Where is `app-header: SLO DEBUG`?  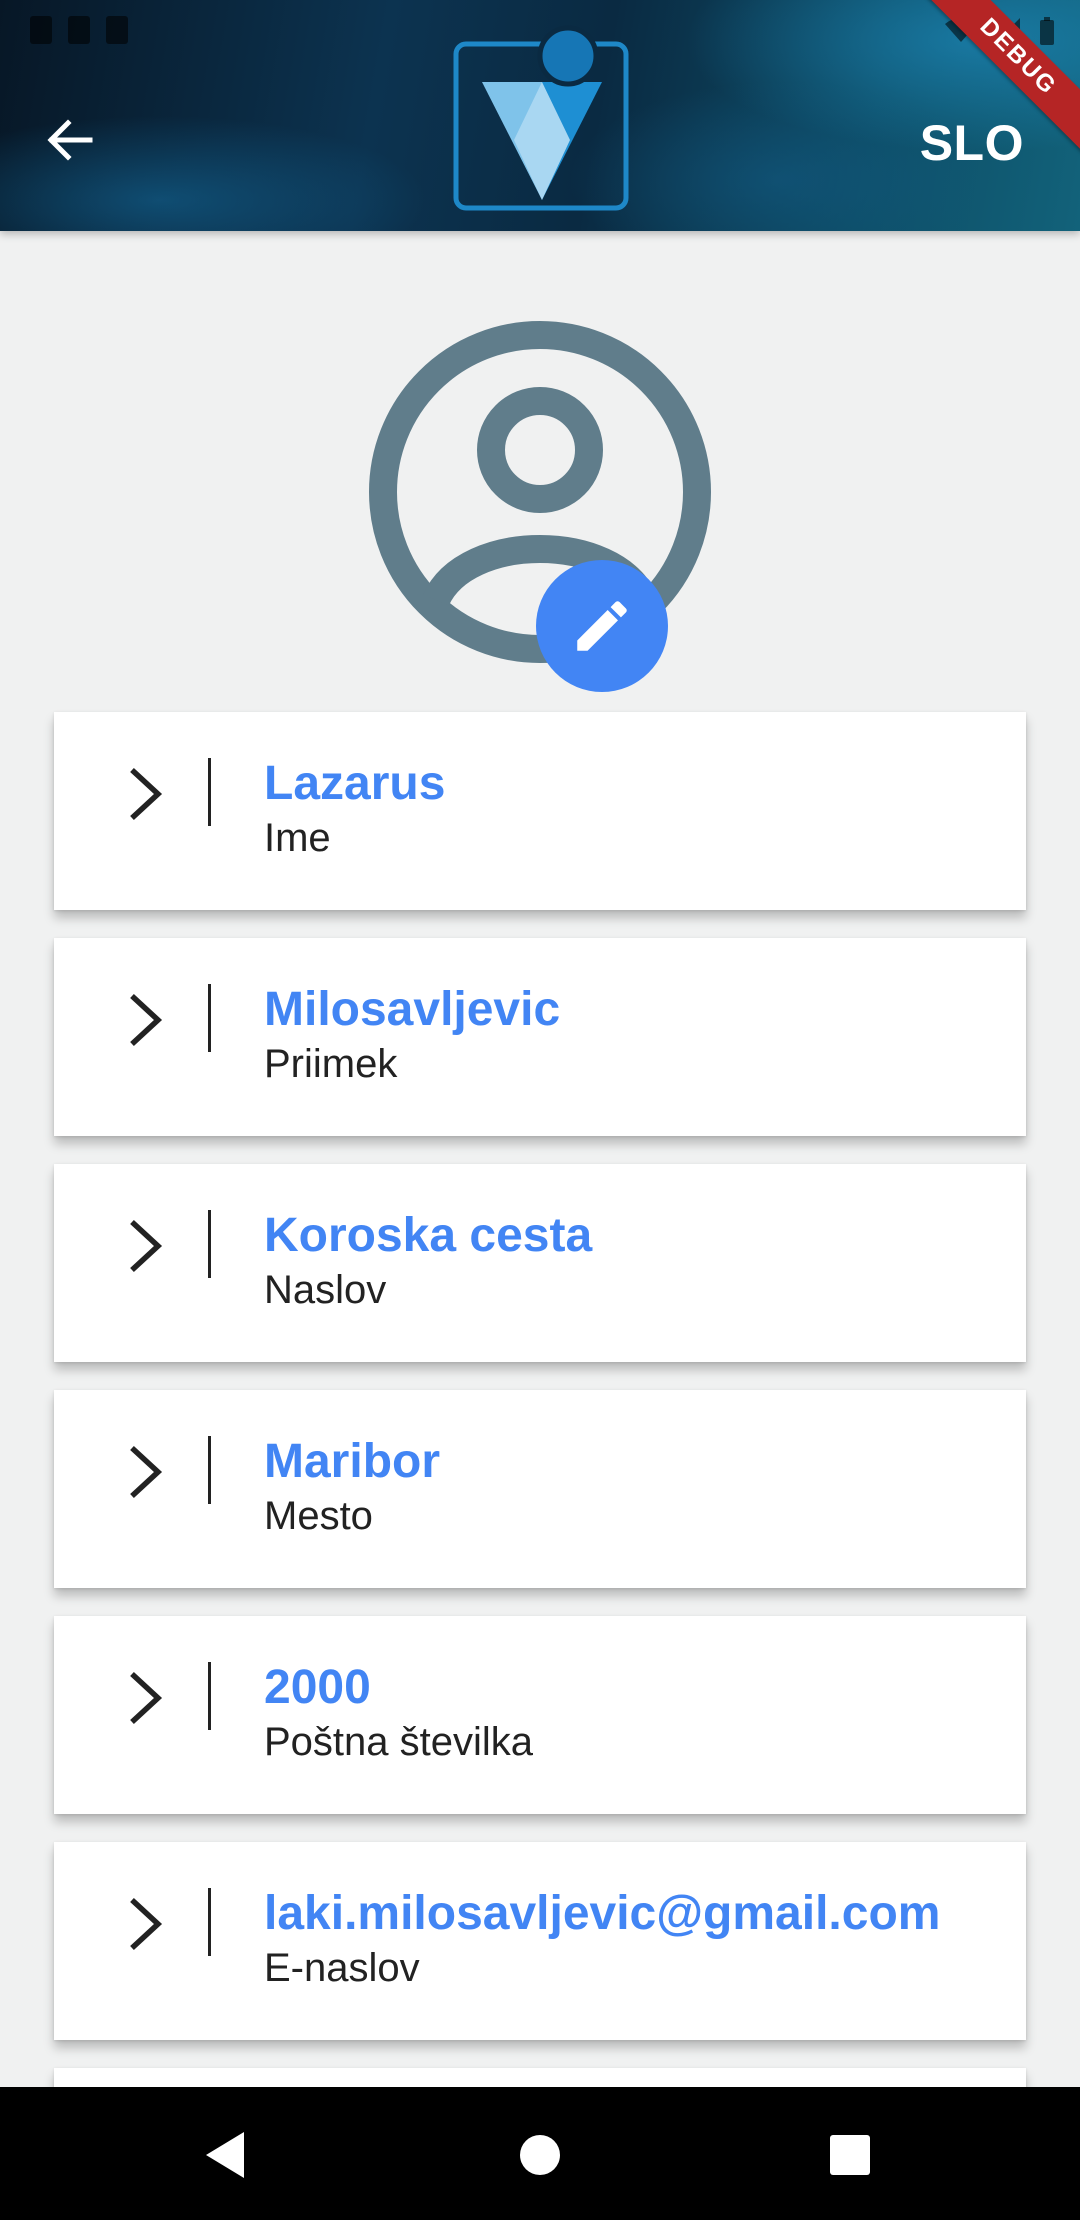 app-header: SLO DEBUG is located at coordinates (540, 115).